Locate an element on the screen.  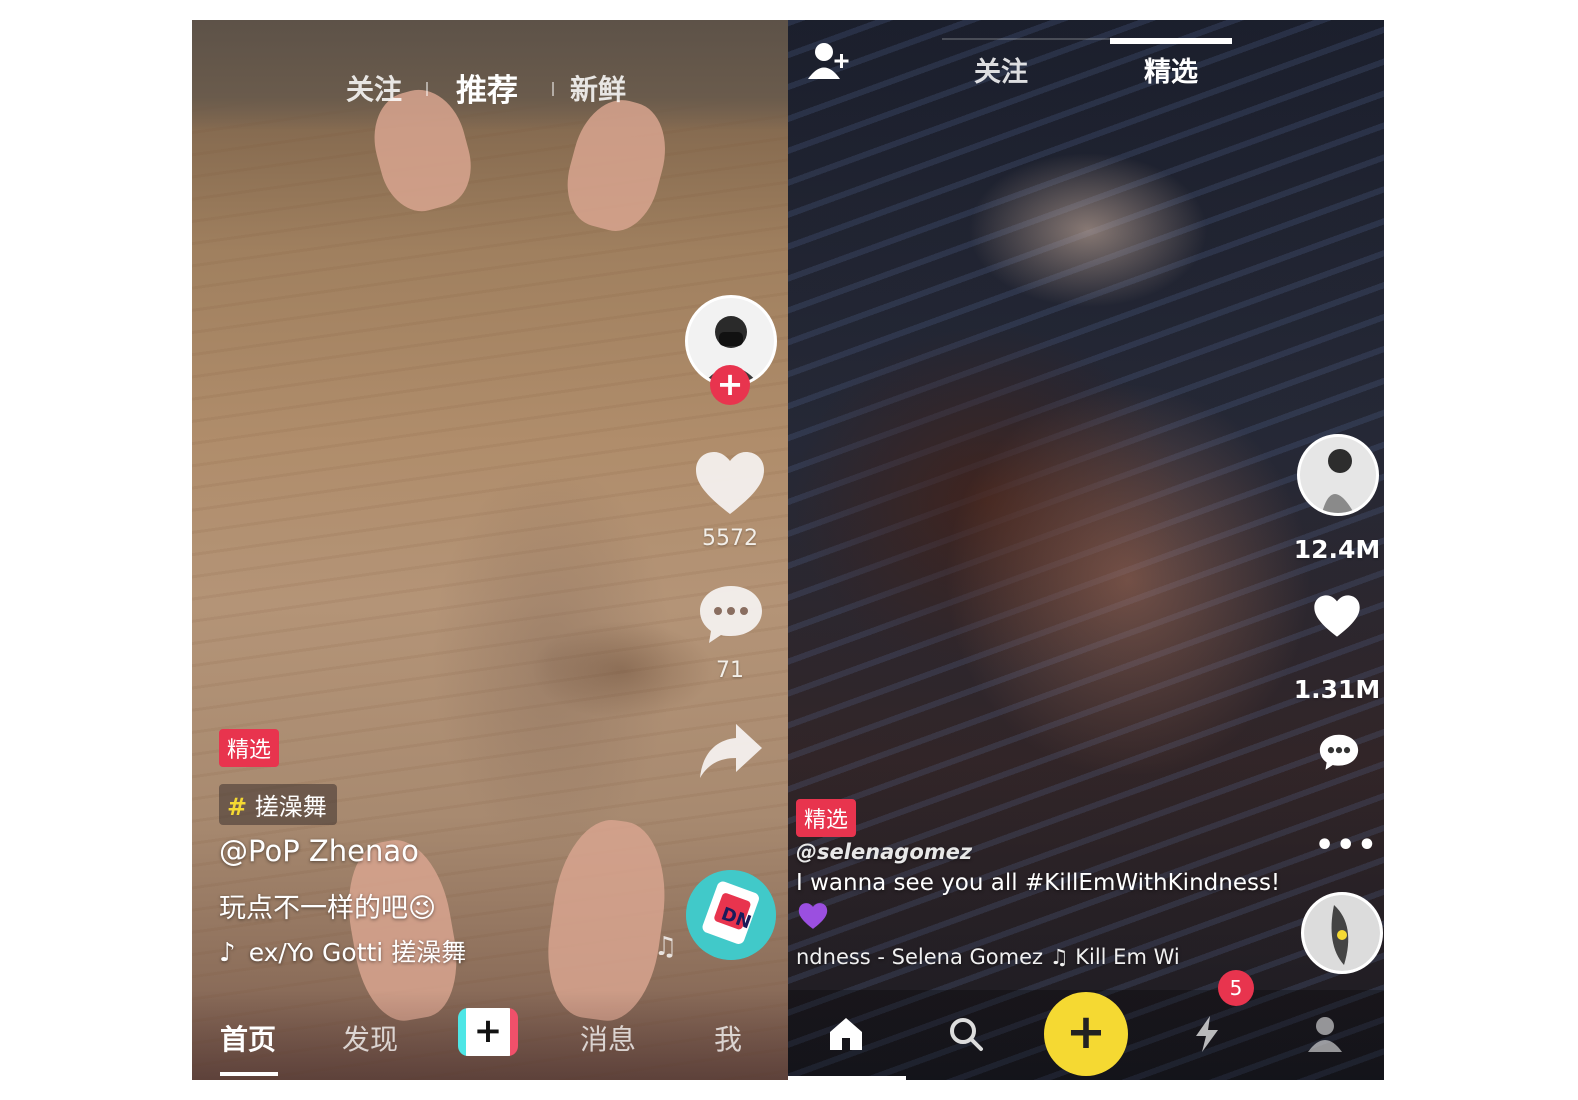
music-title: ndness - Selena Gomez ♫ Kill Em Wi is located at coordinates (988, 957).